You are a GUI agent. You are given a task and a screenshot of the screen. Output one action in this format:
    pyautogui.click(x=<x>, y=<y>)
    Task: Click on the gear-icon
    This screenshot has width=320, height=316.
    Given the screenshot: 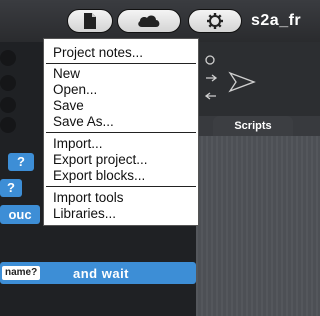 What is the action you would take?
    pyautogui.click(x=215, y=21)
    